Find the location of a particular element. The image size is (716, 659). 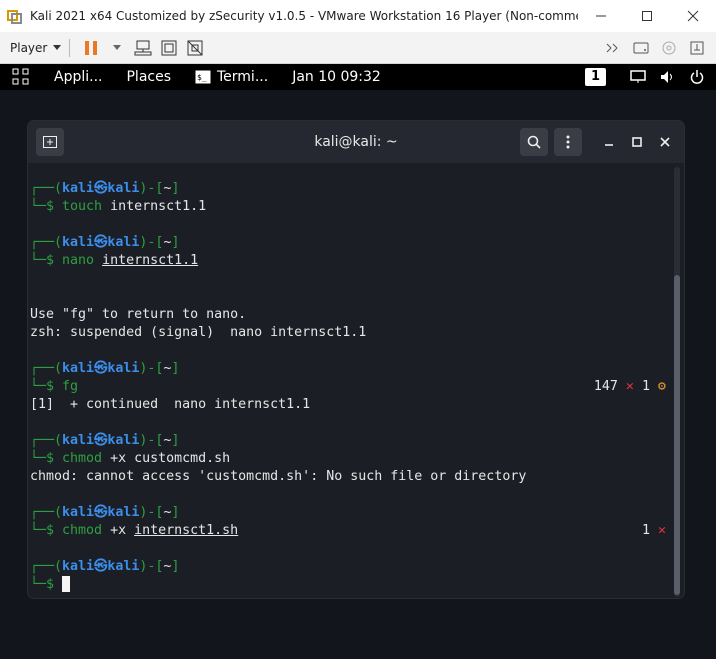

jobs-count: 1 is located at coordinates (645, 386).